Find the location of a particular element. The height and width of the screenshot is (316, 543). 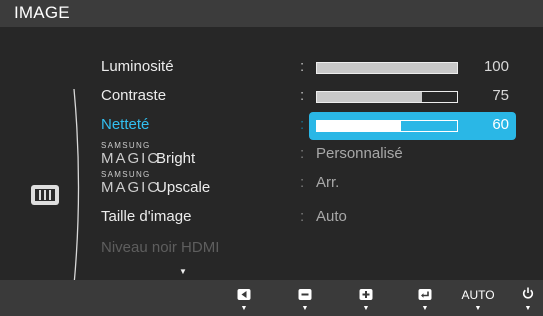

menu-item-luminosite: Luminosité : 100 is located at coordinates (271, 68).